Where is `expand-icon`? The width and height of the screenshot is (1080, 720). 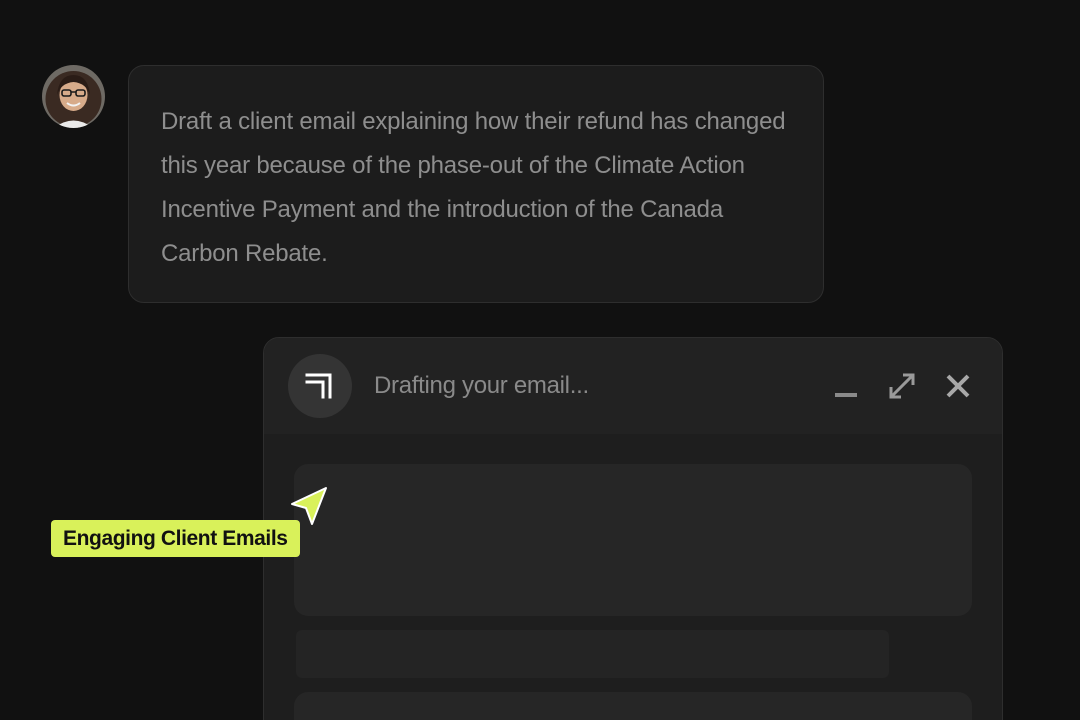 expand-icon is located at coordinates (902, 386).